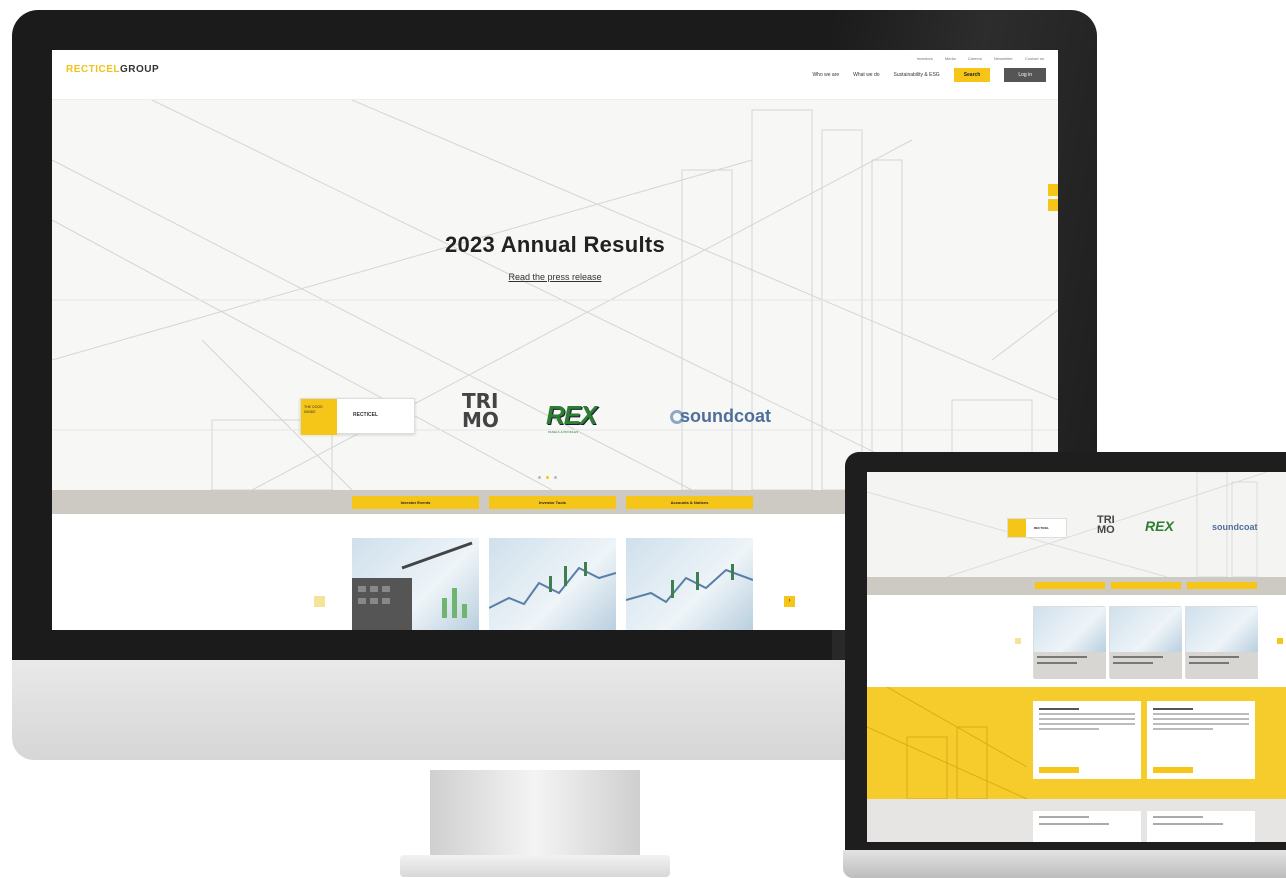 Image resolution: width=1286 pixels, height=878 pixels. Describe the element at coordinates (789, 601) in the screenshot. I see `carousel-next-button: ›` at that location.